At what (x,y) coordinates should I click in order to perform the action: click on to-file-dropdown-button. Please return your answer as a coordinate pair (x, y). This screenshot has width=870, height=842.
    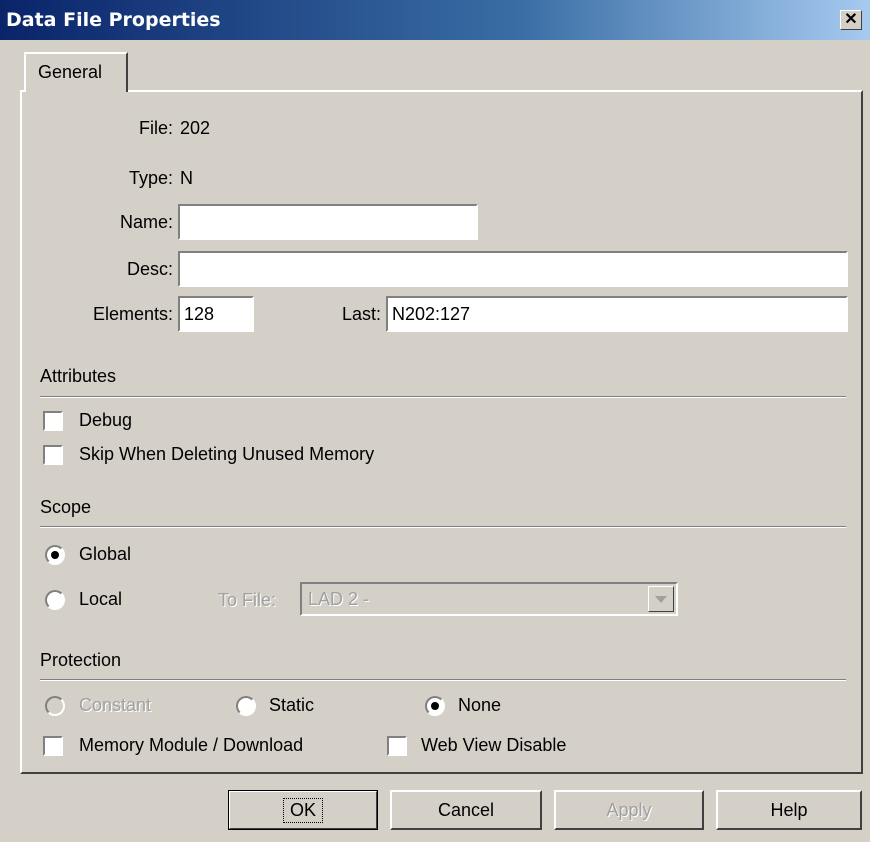
    Looking at the image, I should click on (661, 599).